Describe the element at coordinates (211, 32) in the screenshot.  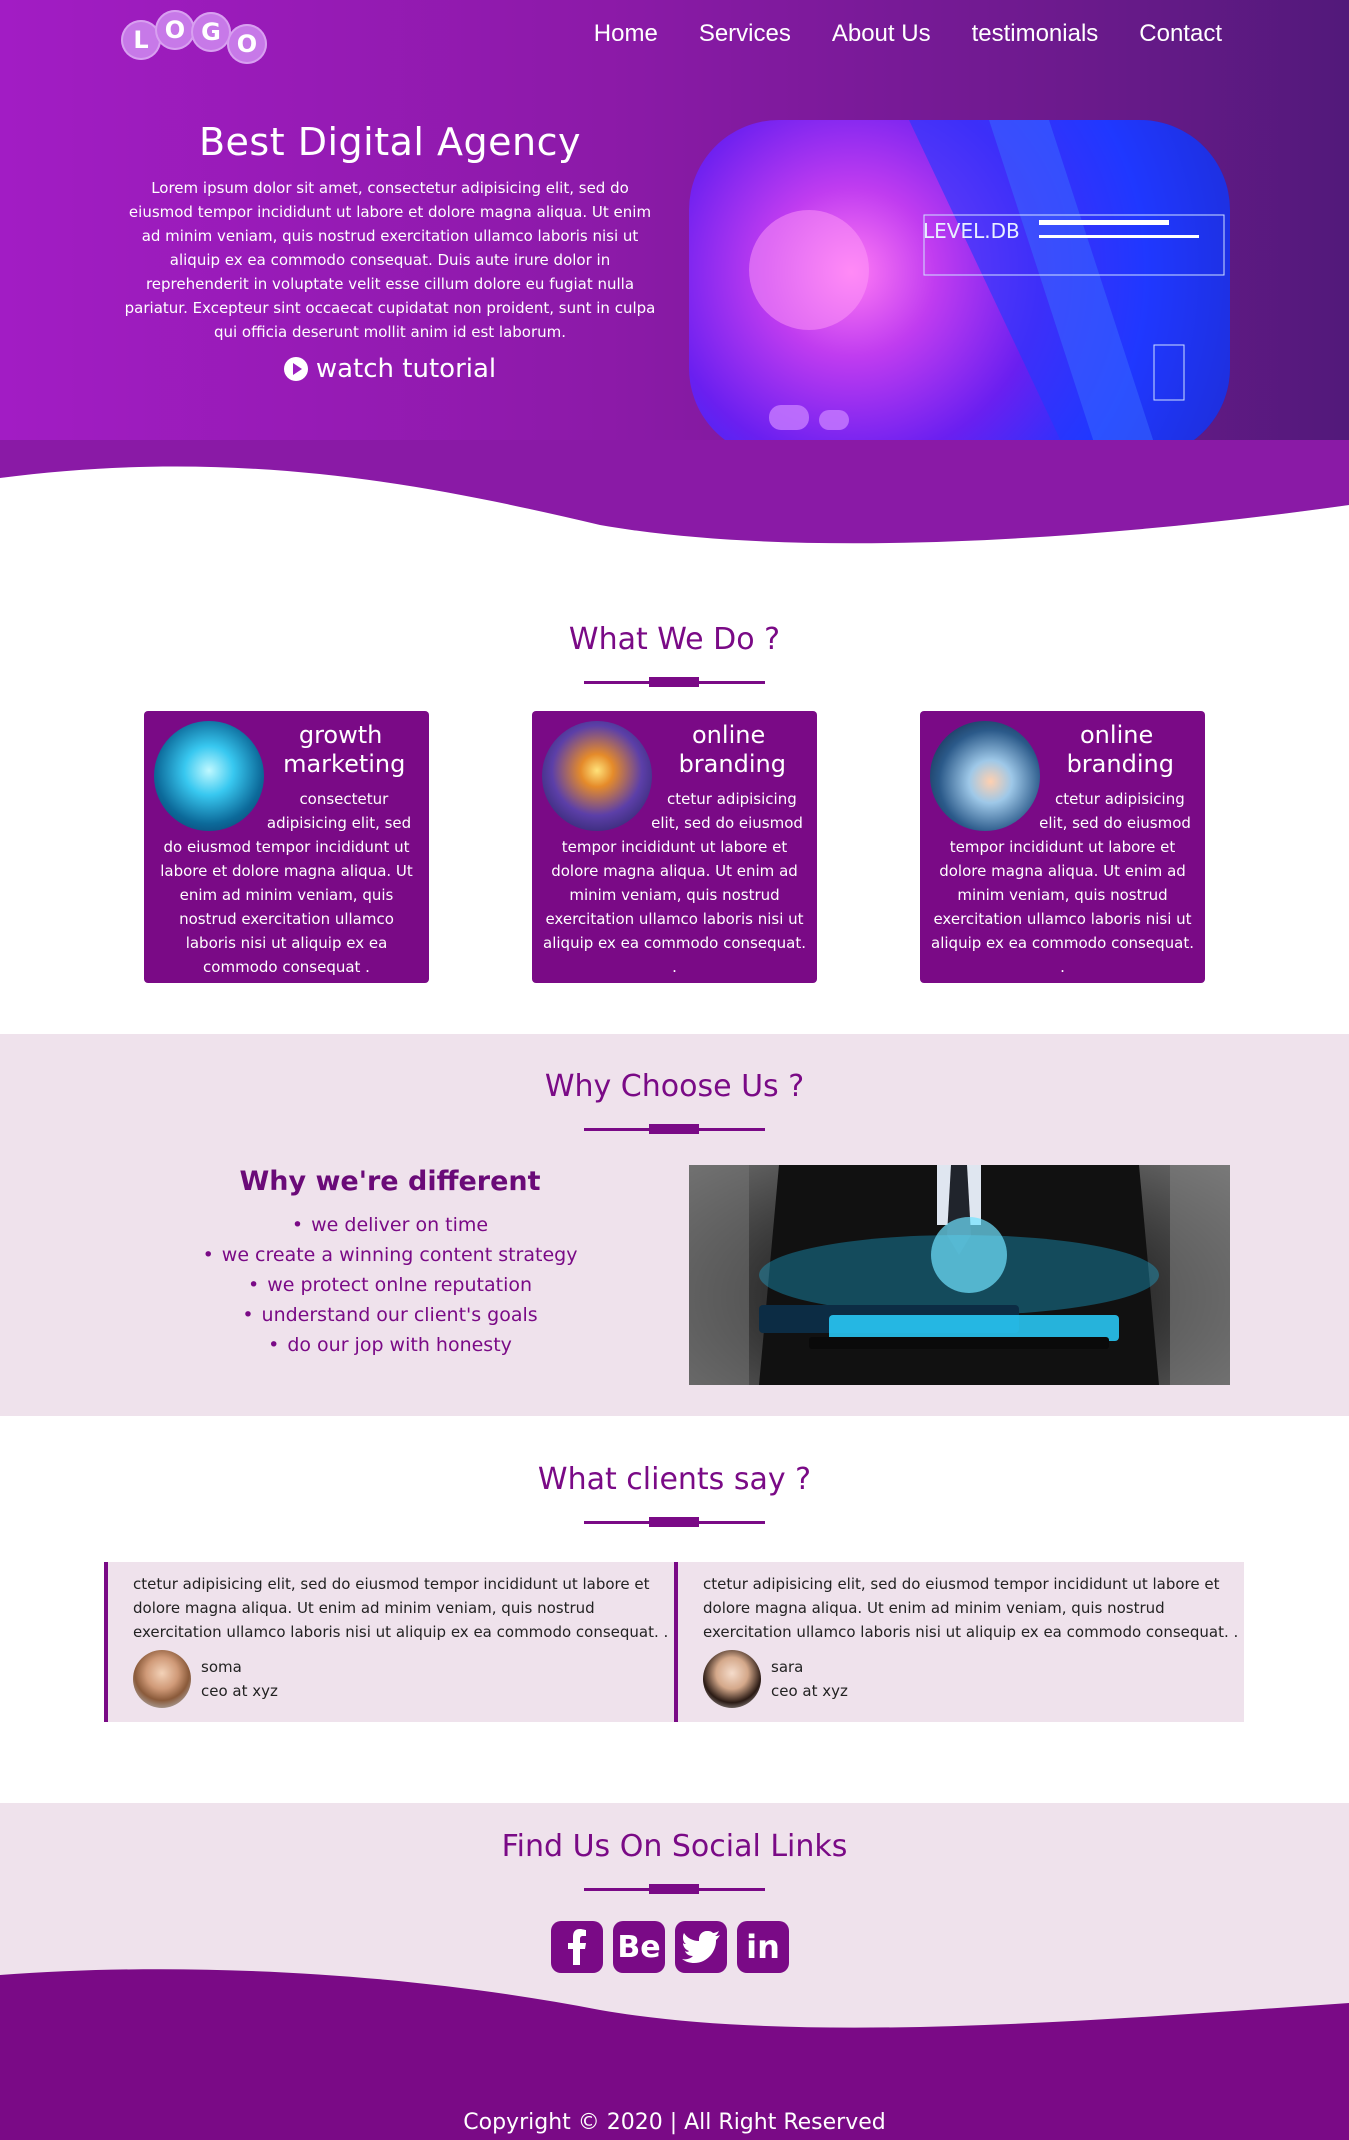
I see `logo-letter: G` at that location.